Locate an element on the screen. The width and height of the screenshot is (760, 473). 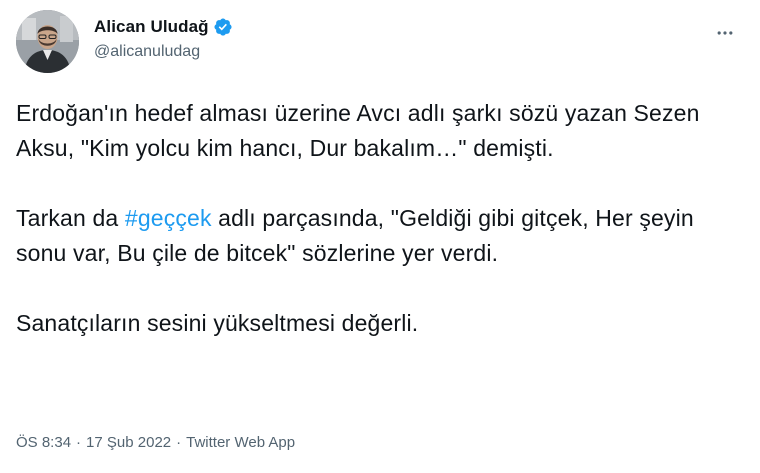
more-options-icon is located at coordinates (725, 33).